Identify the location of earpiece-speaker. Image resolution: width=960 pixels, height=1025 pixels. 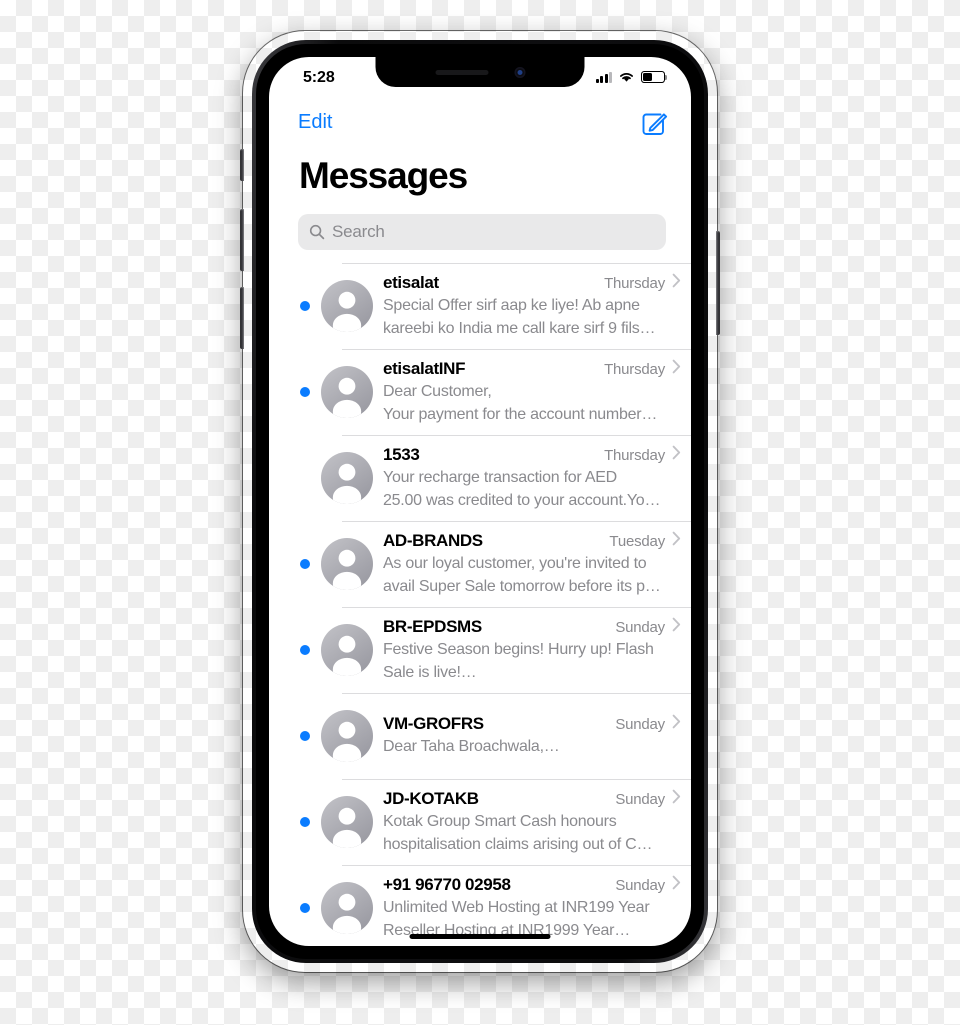
(461, 72).